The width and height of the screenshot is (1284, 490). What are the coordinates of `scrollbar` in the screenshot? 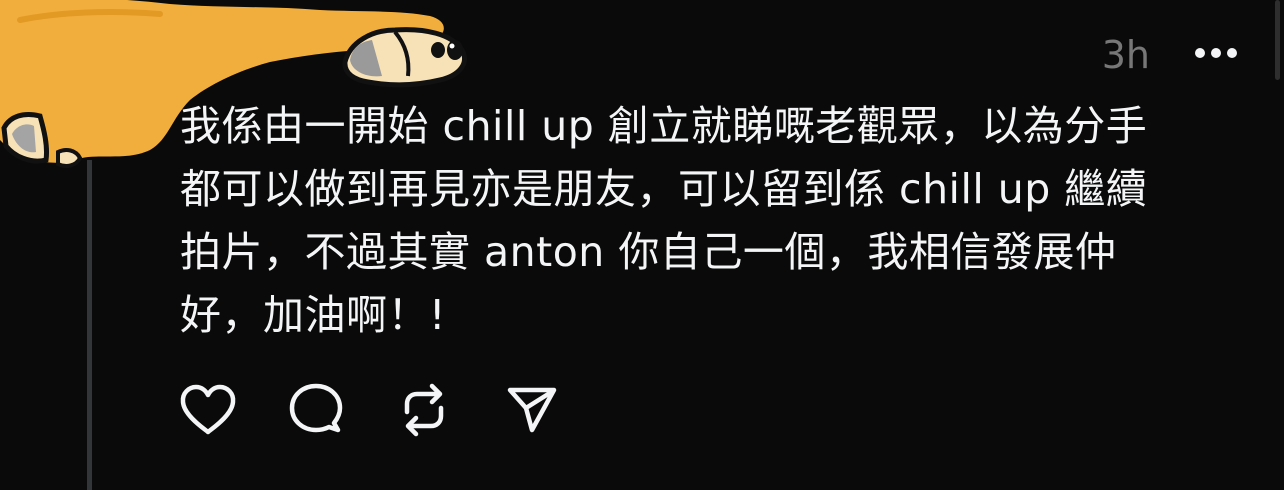 It's located at (1277, 50).